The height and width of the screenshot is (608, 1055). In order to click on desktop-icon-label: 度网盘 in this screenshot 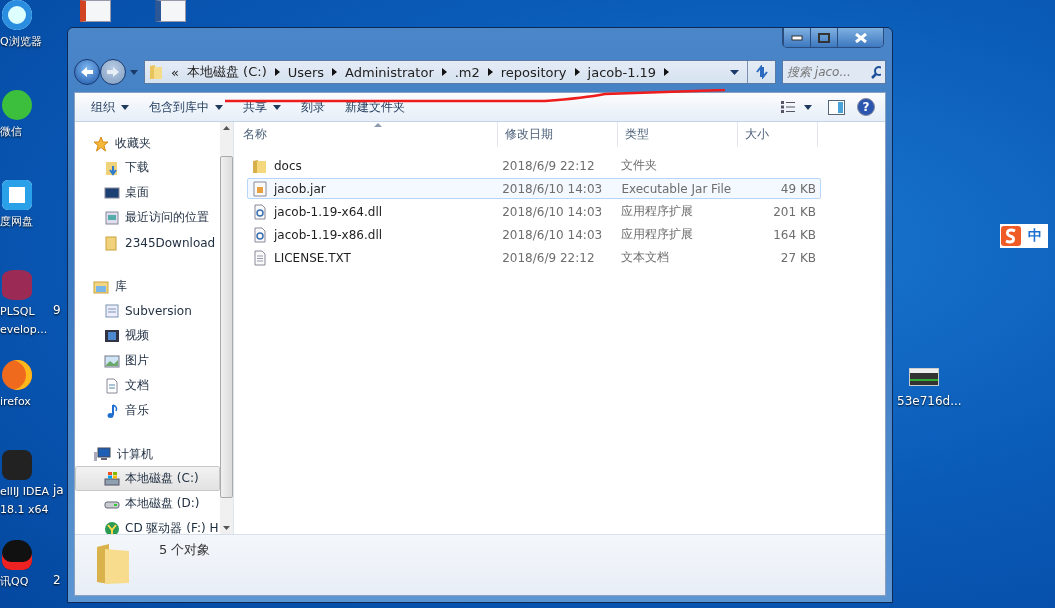, I will do `click(16, 222)`.